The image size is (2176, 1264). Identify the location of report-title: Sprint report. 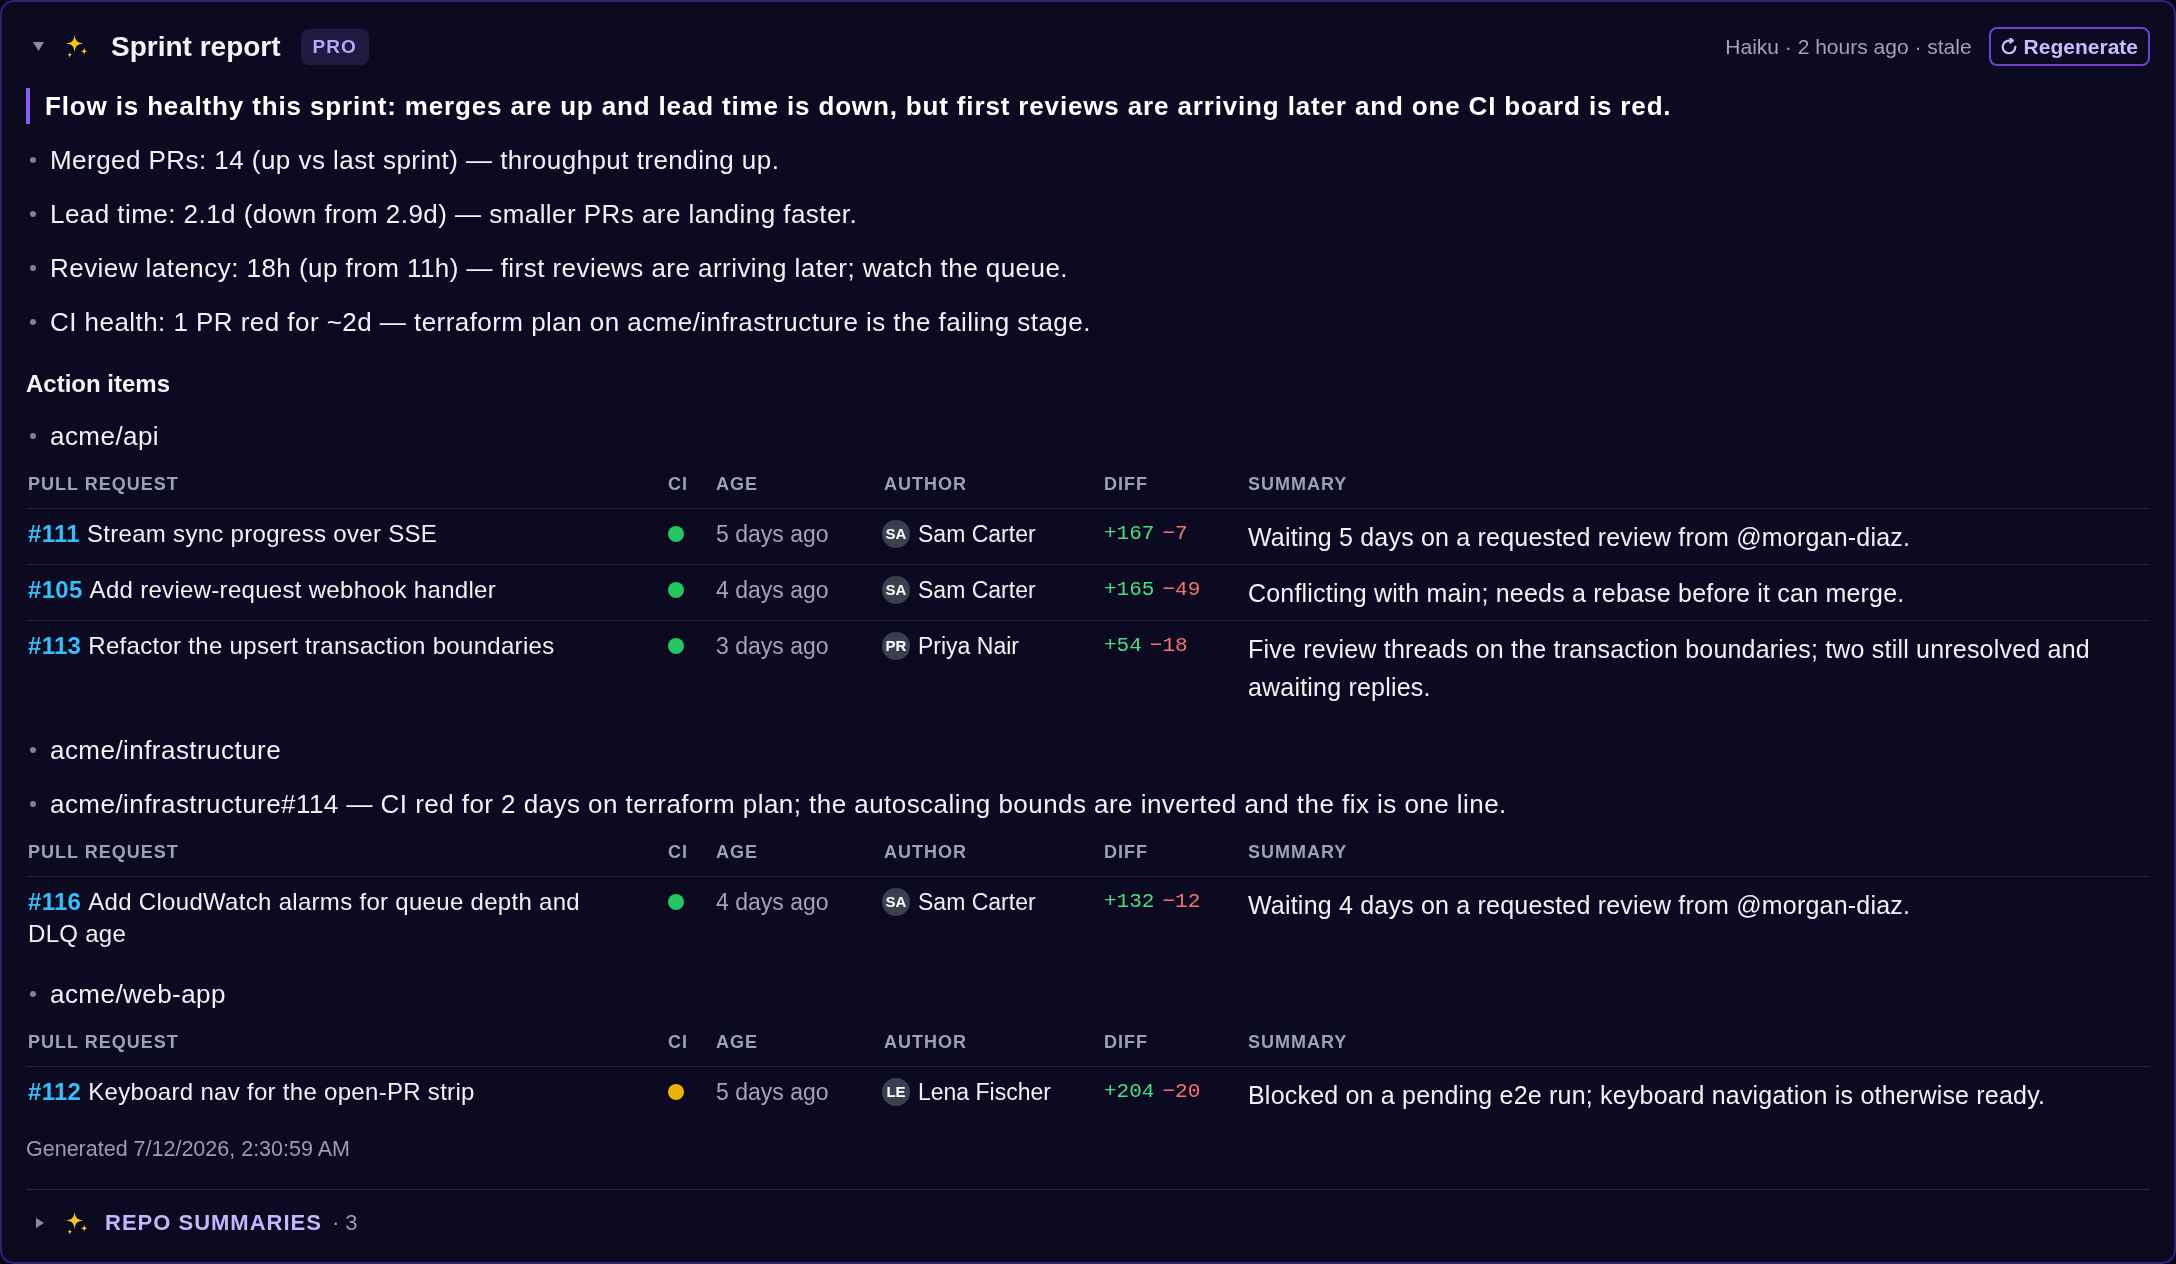
(196, 46).